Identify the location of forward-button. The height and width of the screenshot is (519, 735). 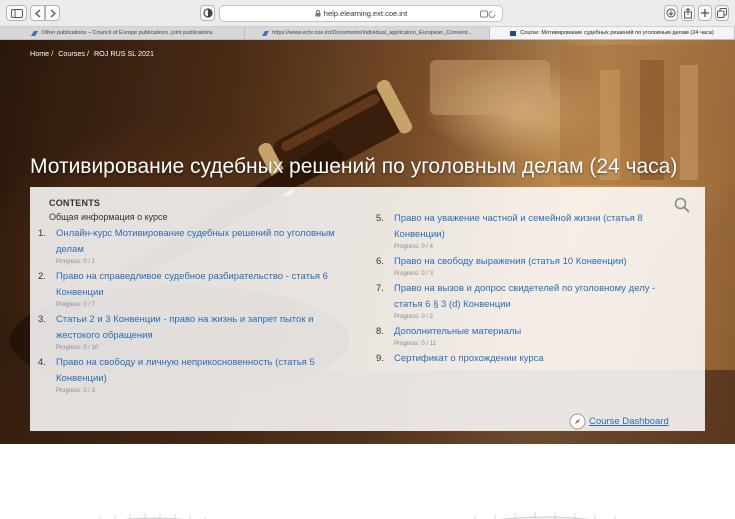
(52, 13).